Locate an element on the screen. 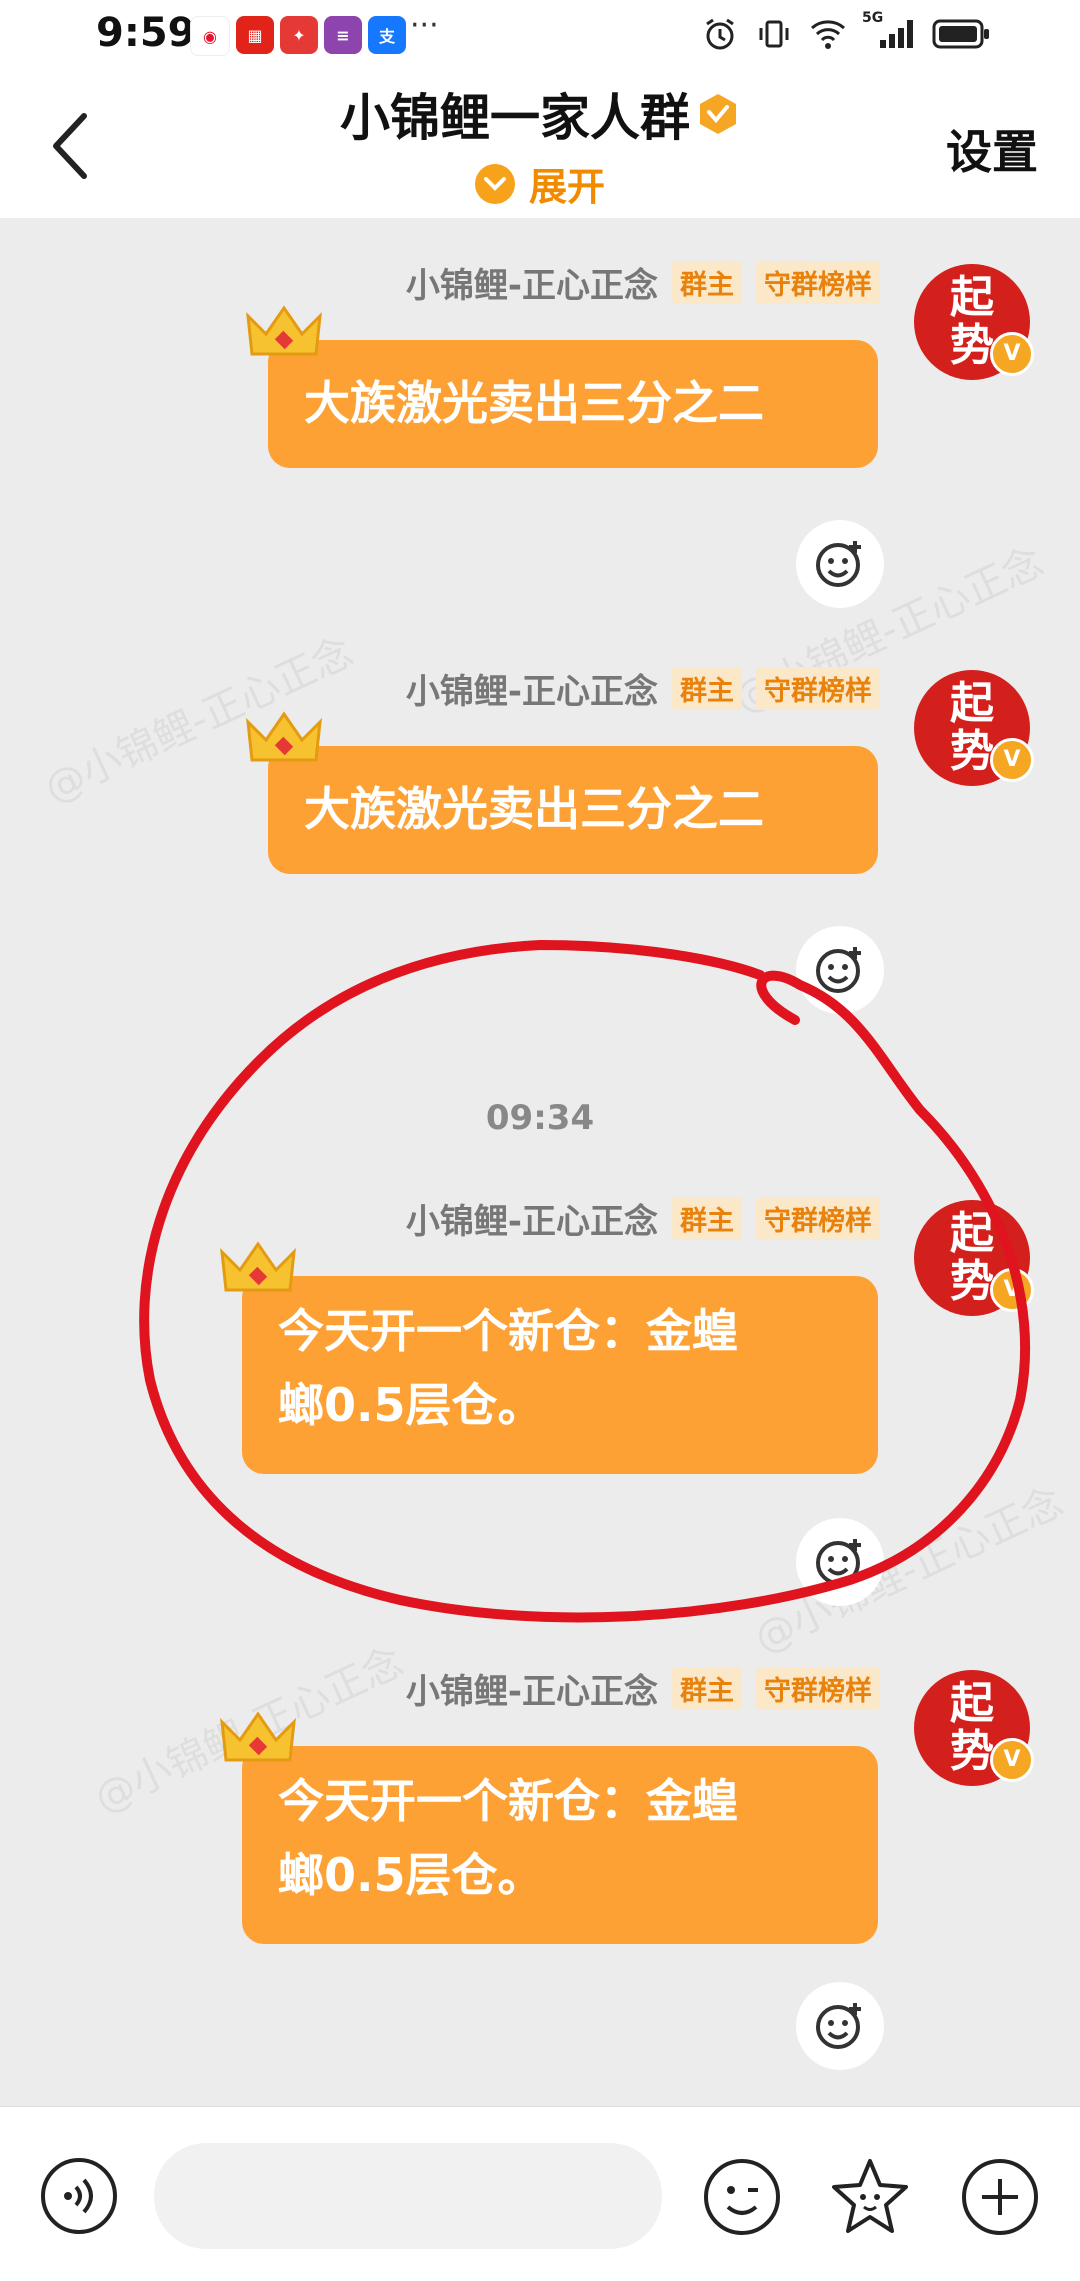  message-input is located at coordinates (408, 2196).